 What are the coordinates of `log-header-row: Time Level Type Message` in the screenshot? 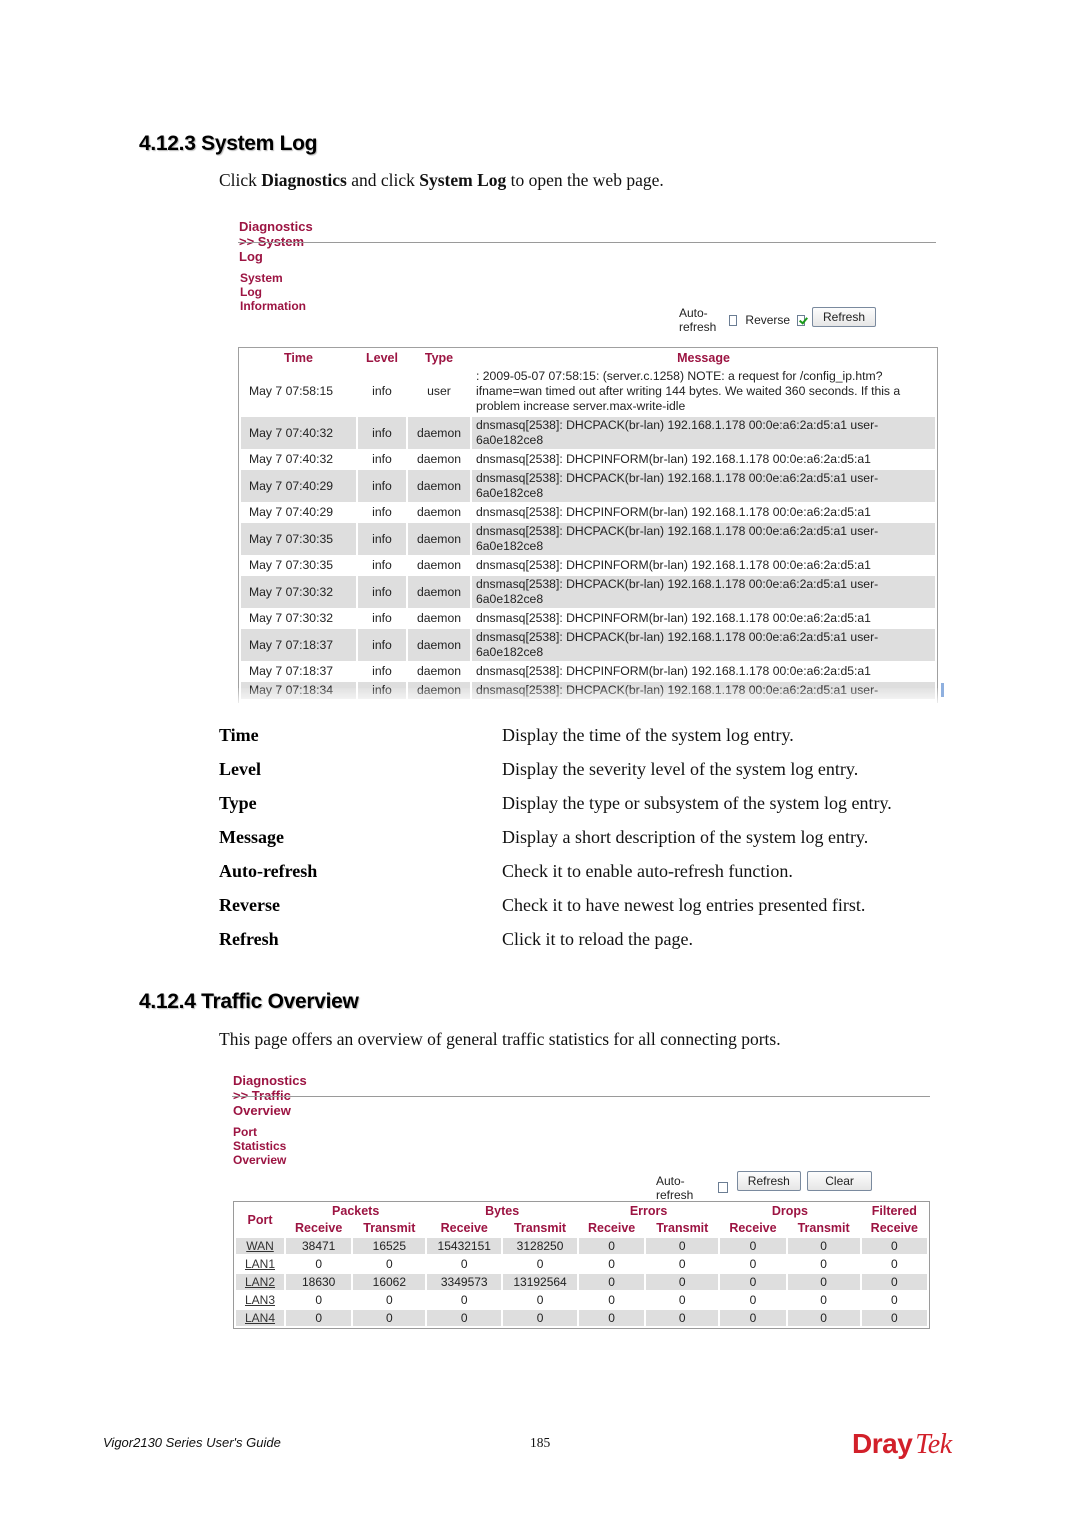 It's located at (588, 358).